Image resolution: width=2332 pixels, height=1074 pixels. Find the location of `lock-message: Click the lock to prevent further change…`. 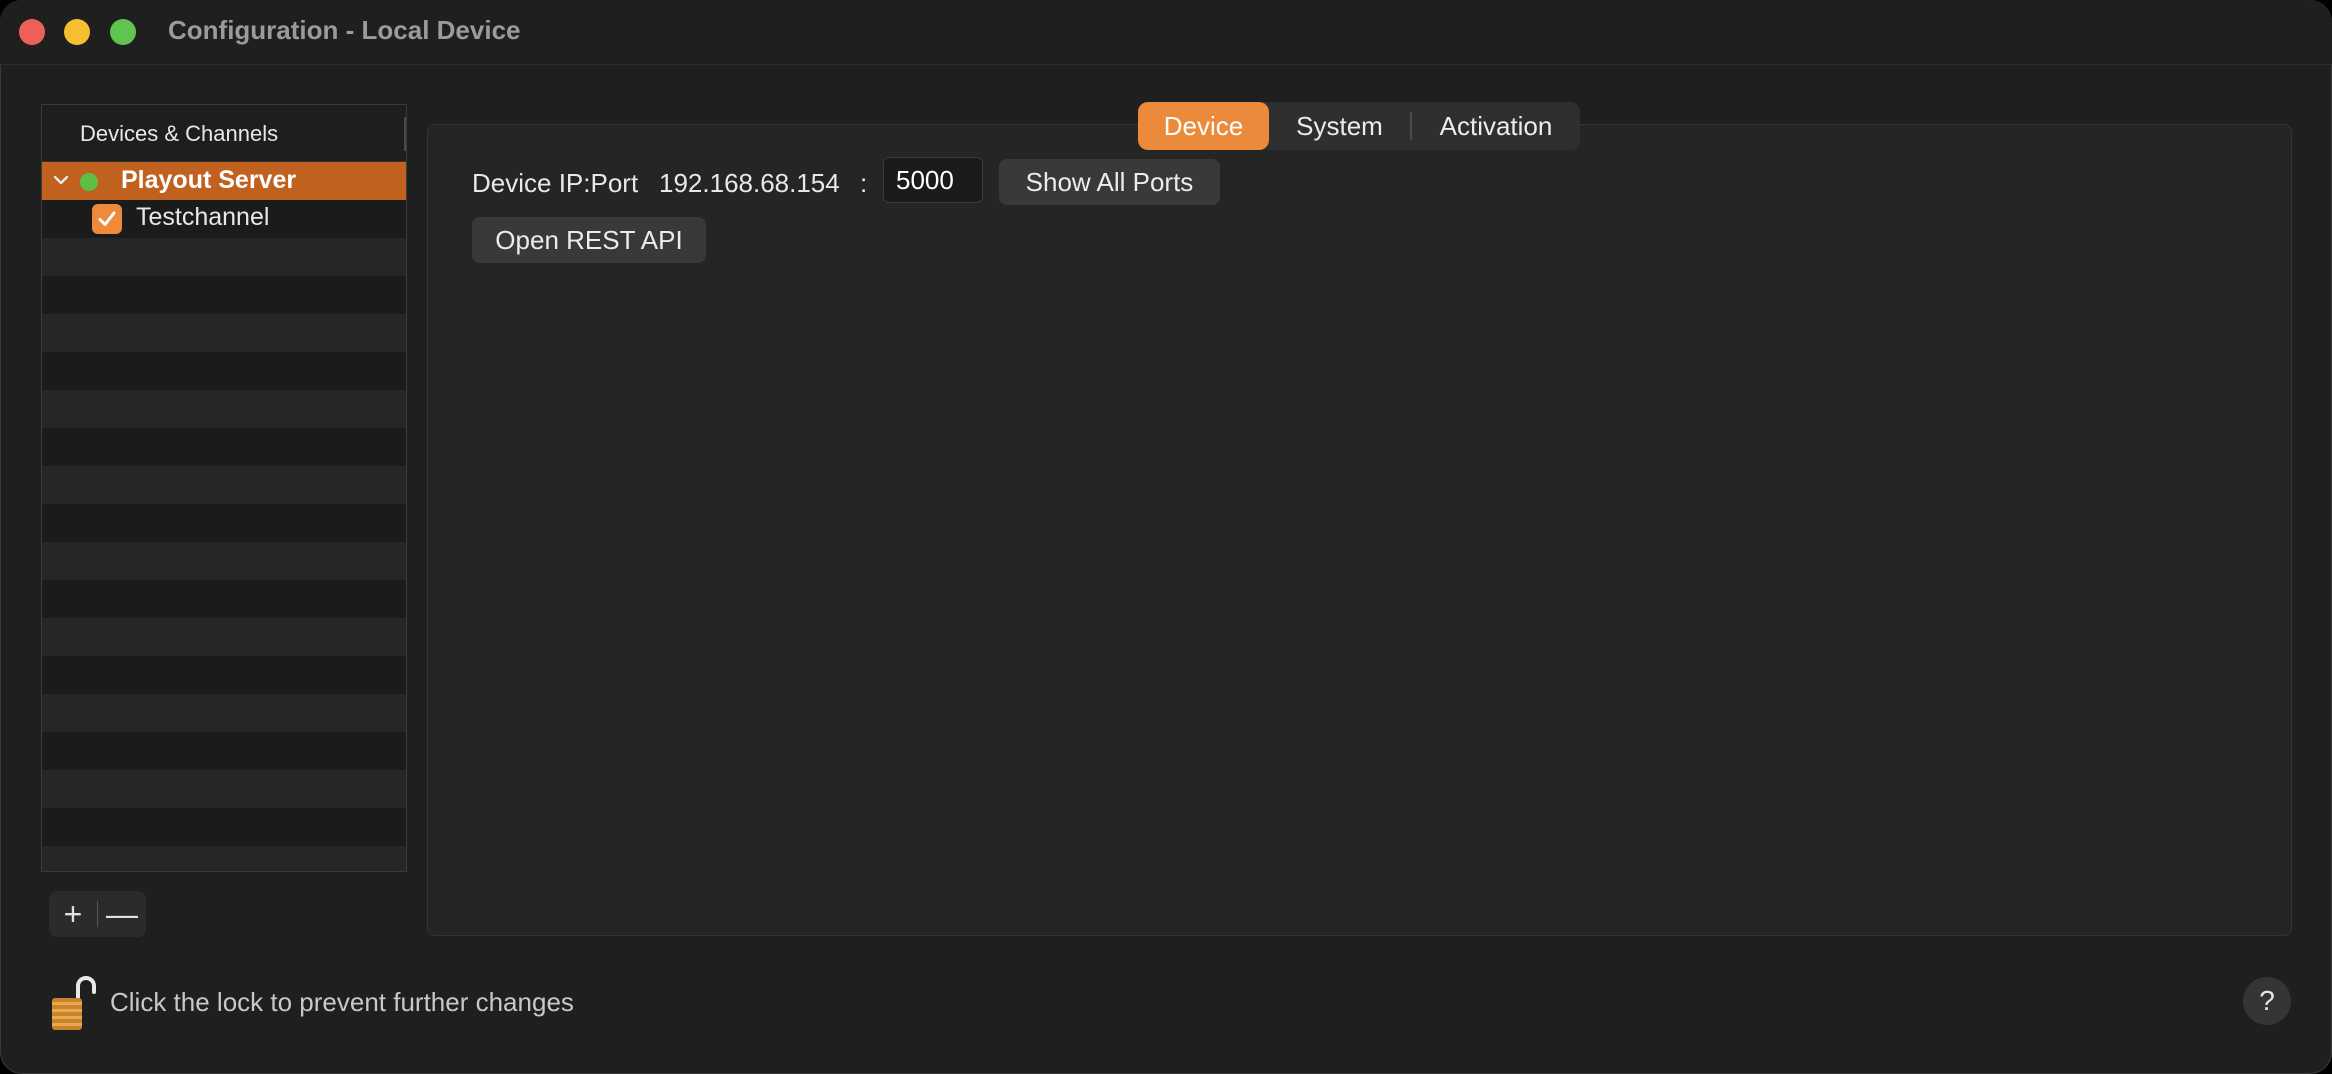

lock-message: Click the lock to prevent further change… is located at coordinates (342, 1002).